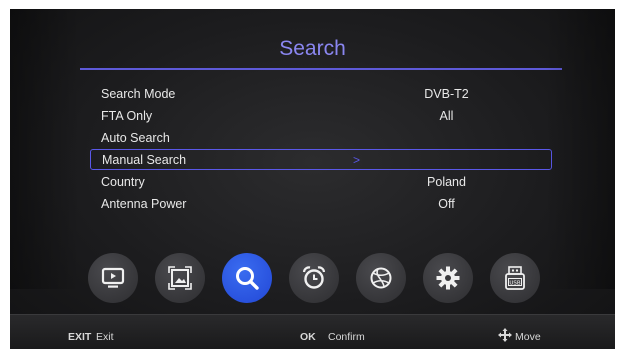 Image resolution: width=625 pixels, height=357 pixels. What do you see at coordinates (321, 69) in the screenshot?
I see `title-divider` at bounding box center [321, 69].